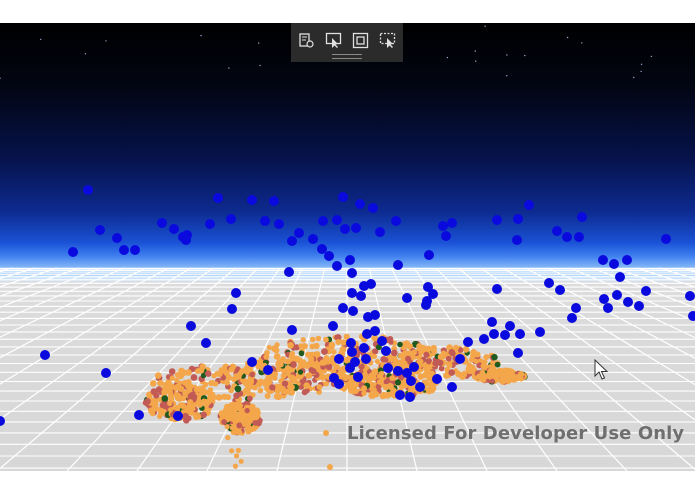  I want to click on box-select-button, so click(360, 40).